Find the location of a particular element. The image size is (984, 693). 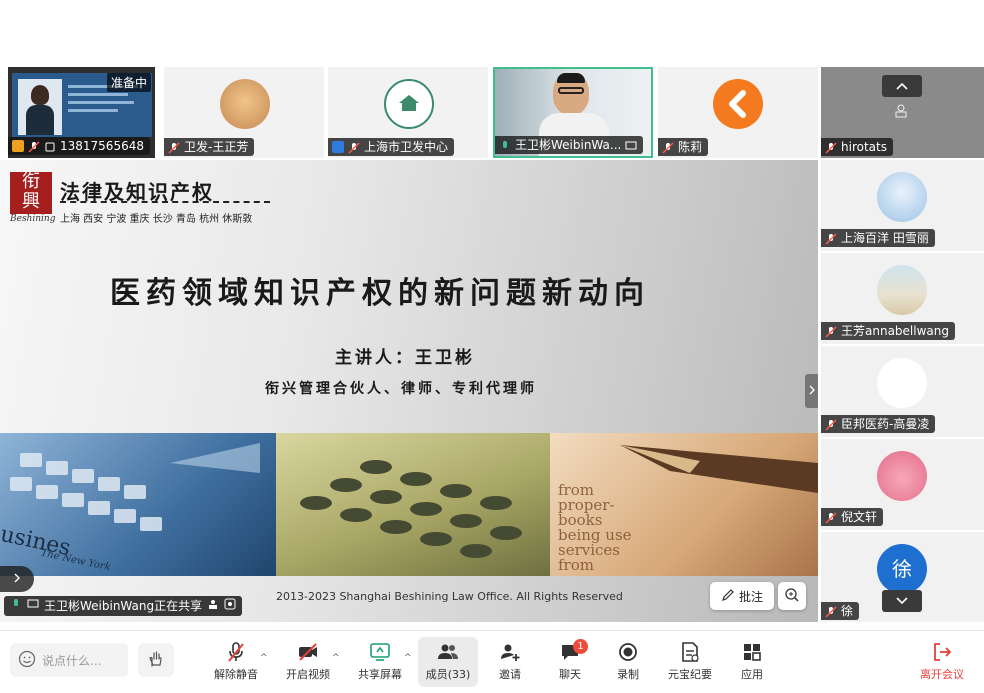

start-video-button: 开启视频 is located at coordinates (308, 662).